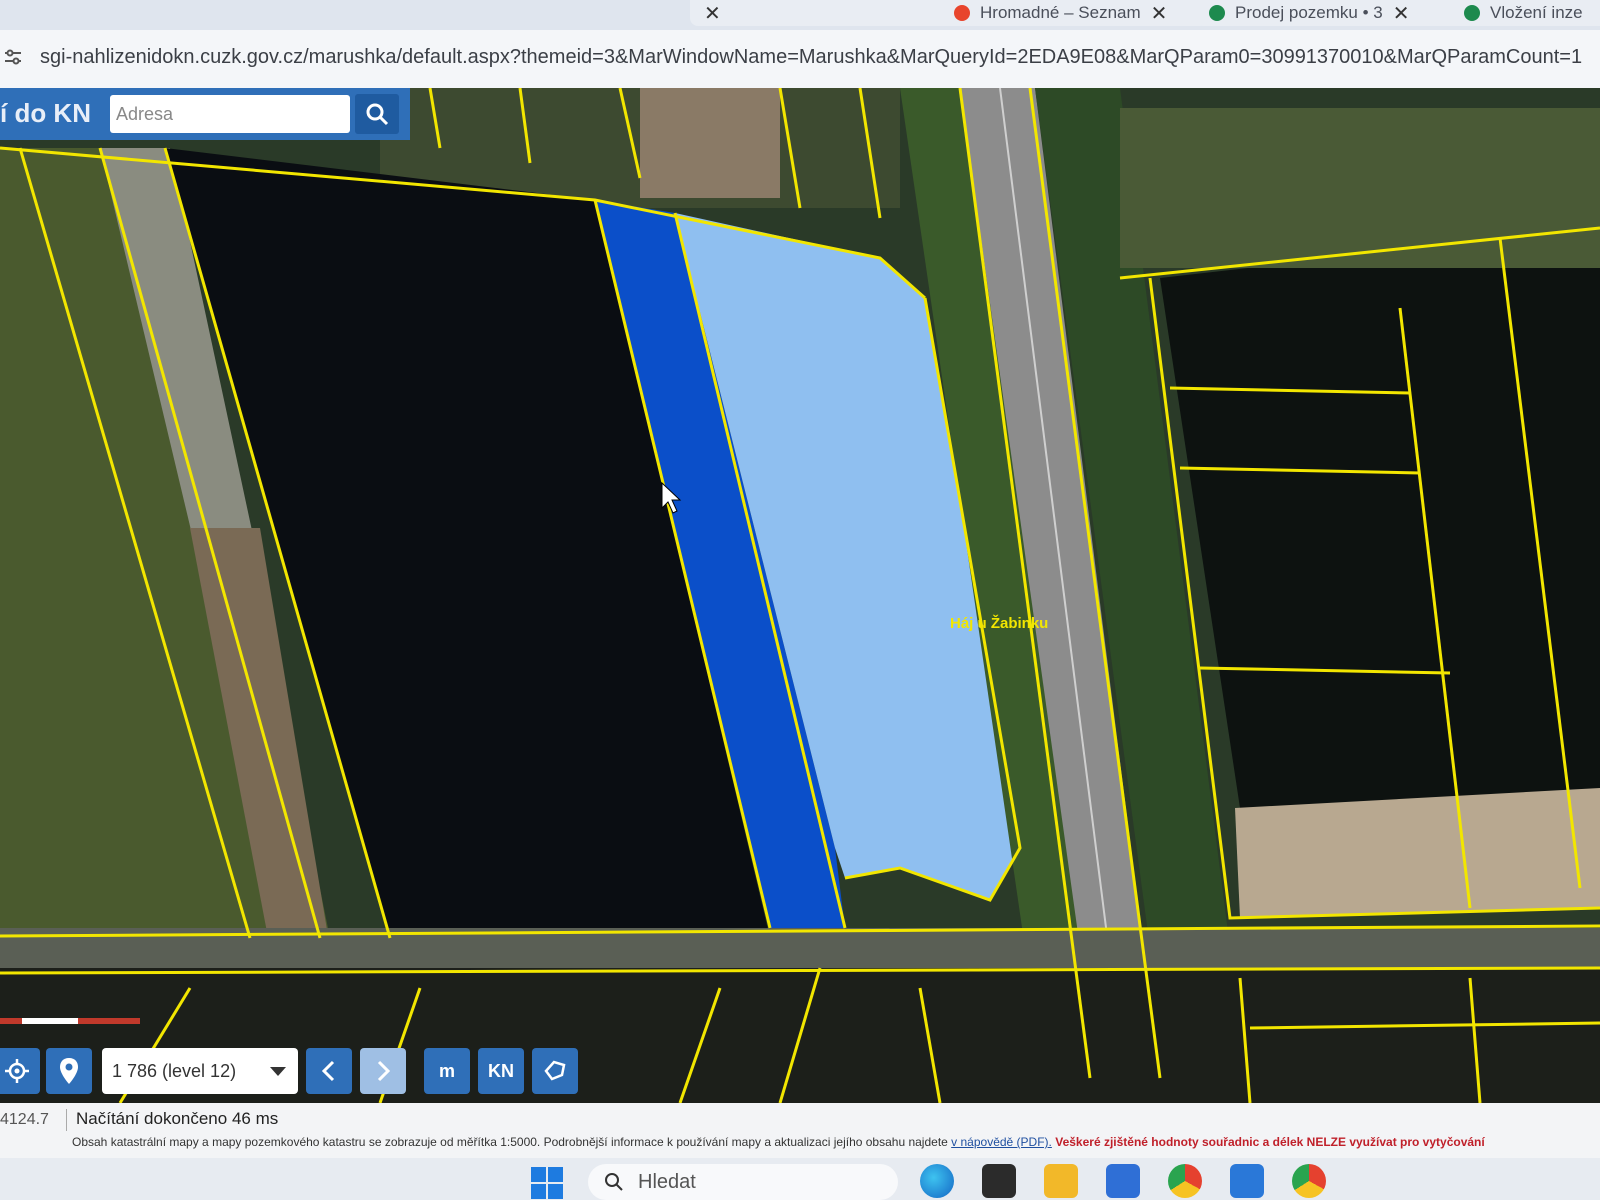 This screenshot has width=1600, height=1200. What do you see at coordinates (17, 1071) in the screenshot?
I see `crosshair-icon` at bounding box center [17, 1071].